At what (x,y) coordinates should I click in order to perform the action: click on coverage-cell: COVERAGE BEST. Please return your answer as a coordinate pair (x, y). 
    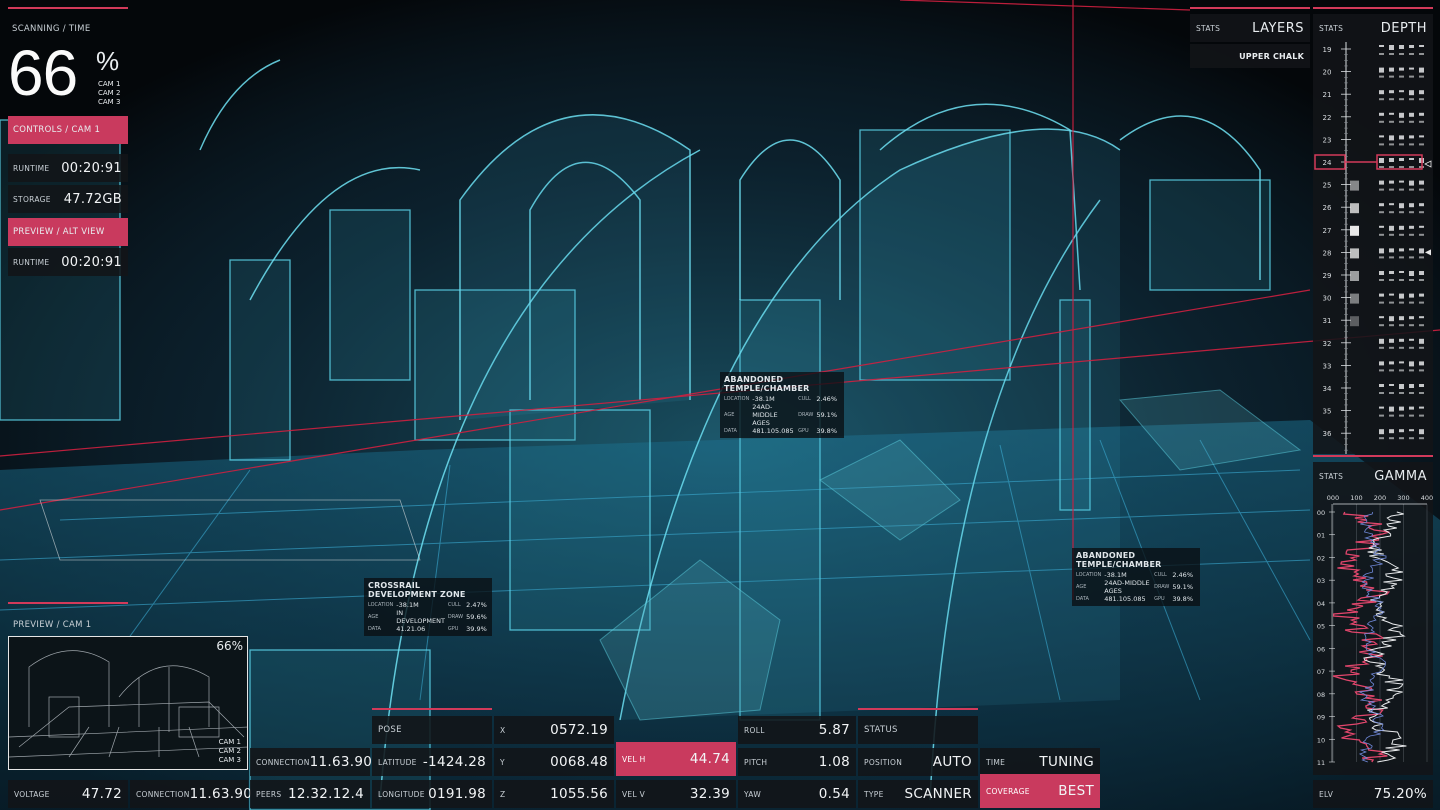
    Looking at the image, I should click on (1040, 791).